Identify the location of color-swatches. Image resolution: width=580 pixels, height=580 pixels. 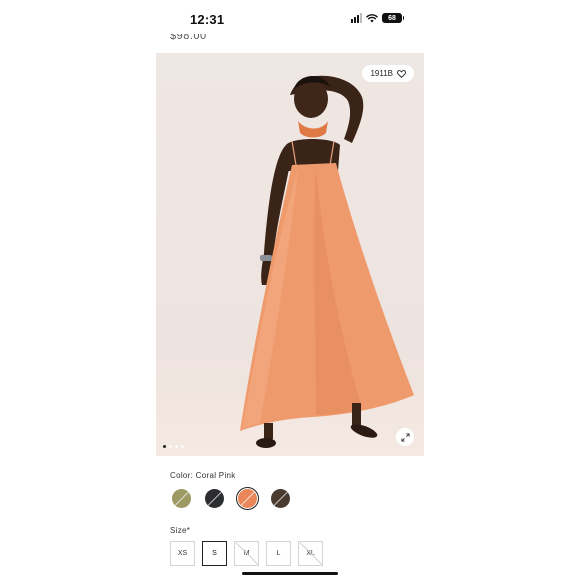
(231, 498).